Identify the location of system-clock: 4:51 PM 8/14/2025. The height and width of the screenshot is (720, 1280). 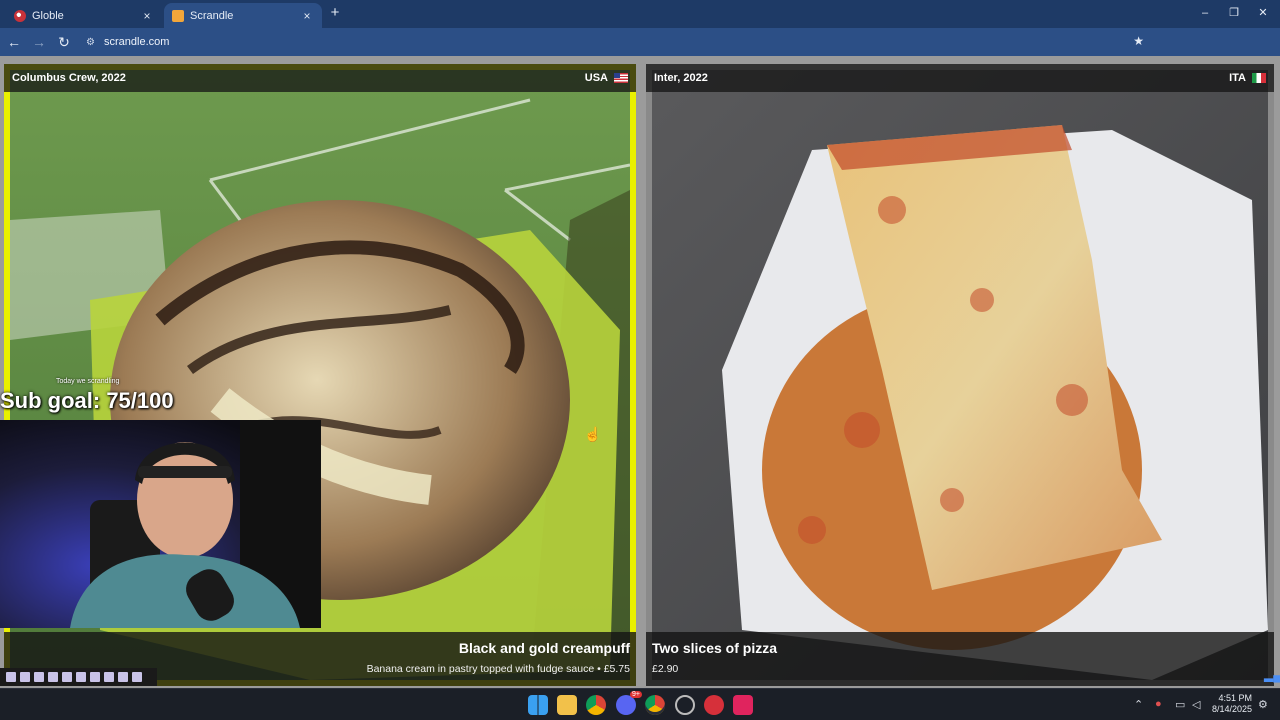
(1230, 704).